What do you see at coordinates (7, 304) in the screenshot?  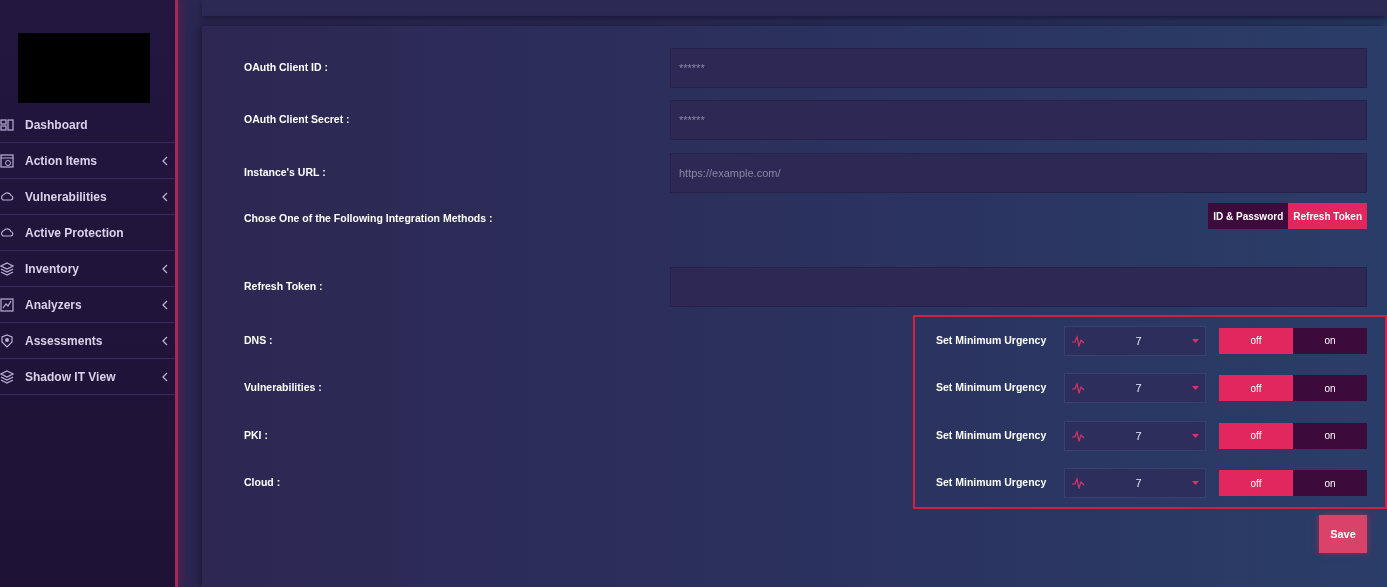 I see `chart-icon` at bounding box center [7, 304].